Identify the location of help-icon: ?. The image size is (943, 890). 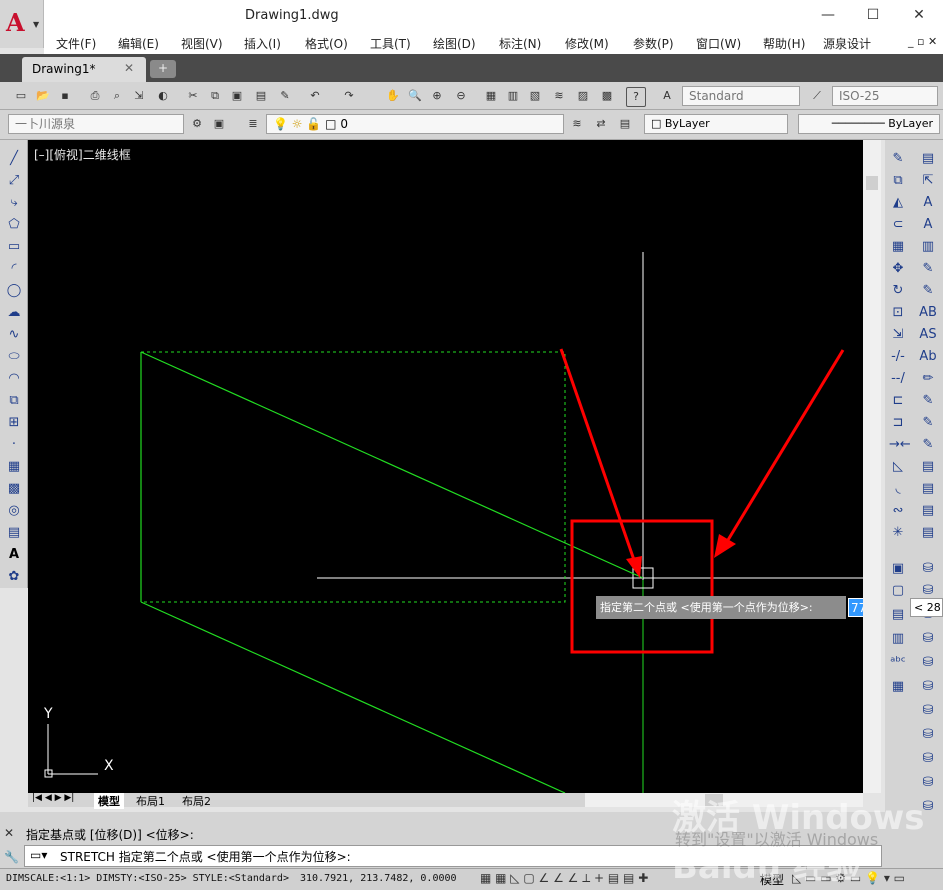
(636, 97).